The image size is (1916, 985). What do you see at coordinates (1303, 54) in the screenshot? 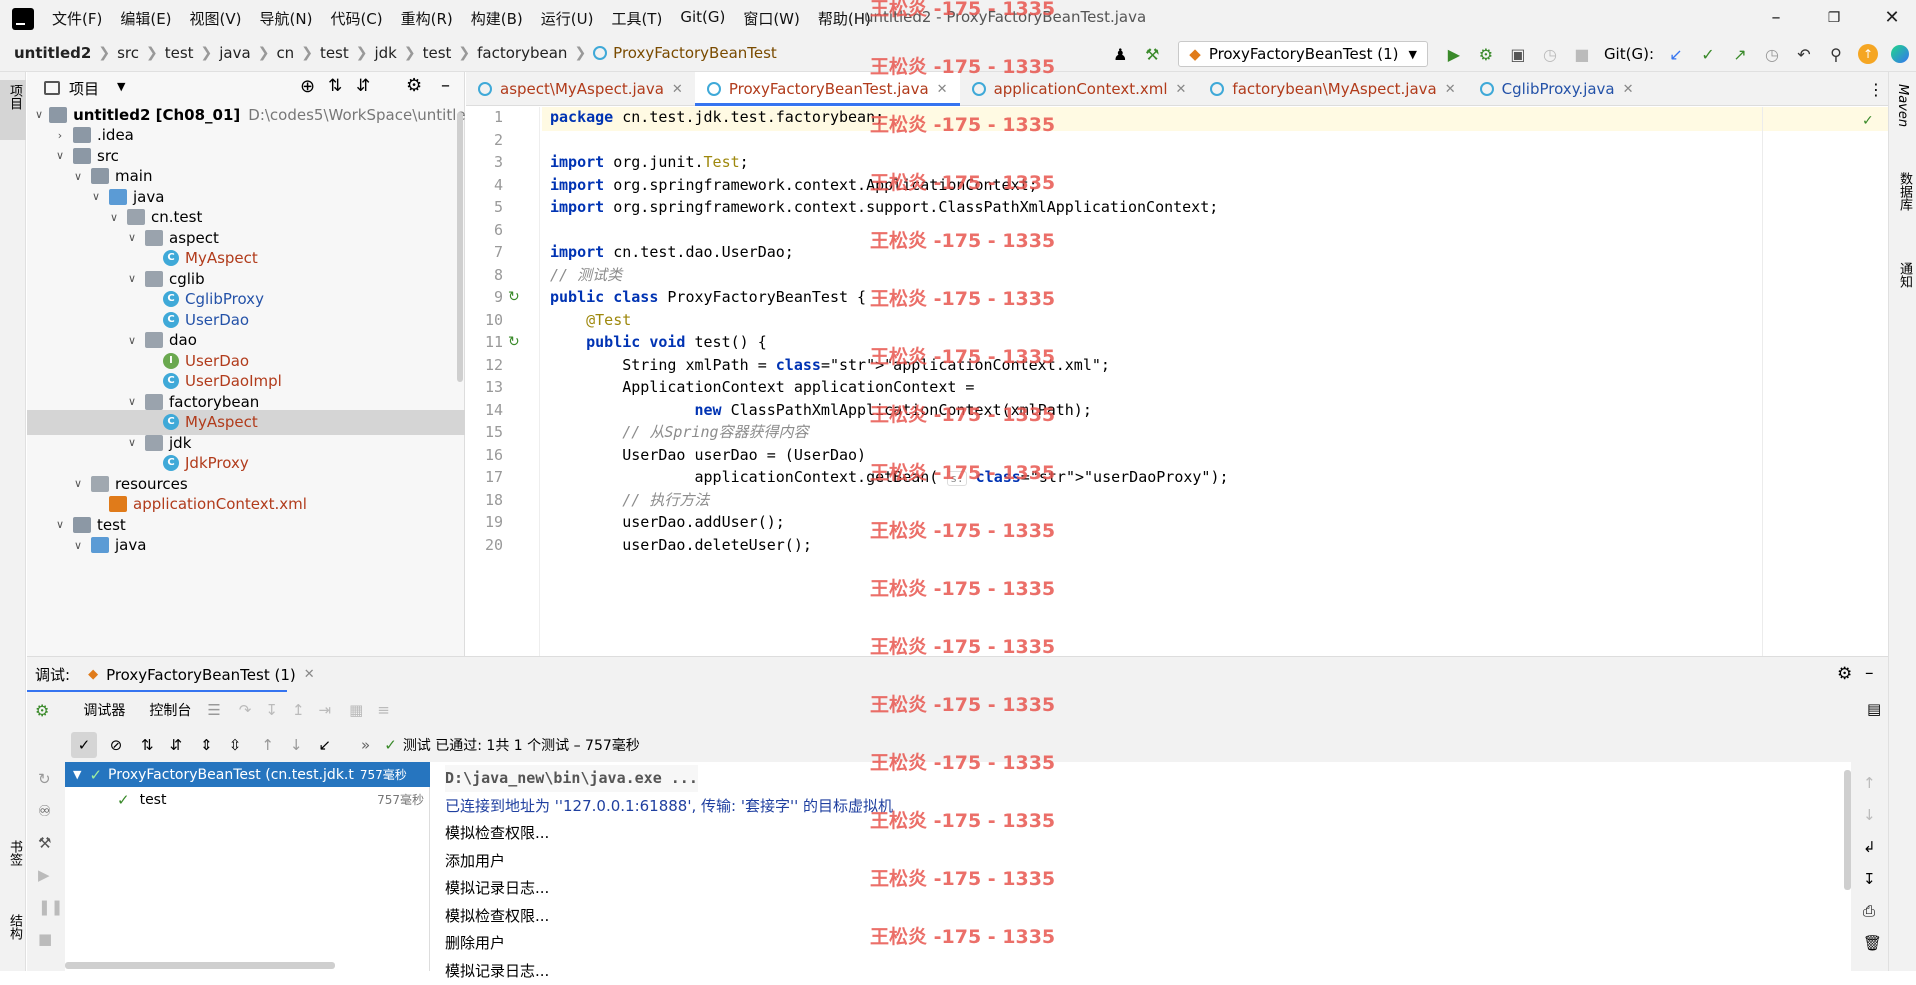
I see `run-config-select: ◆ ProxyFactoryBeanTest (1) ▼` at bounding box center [1303, 54].